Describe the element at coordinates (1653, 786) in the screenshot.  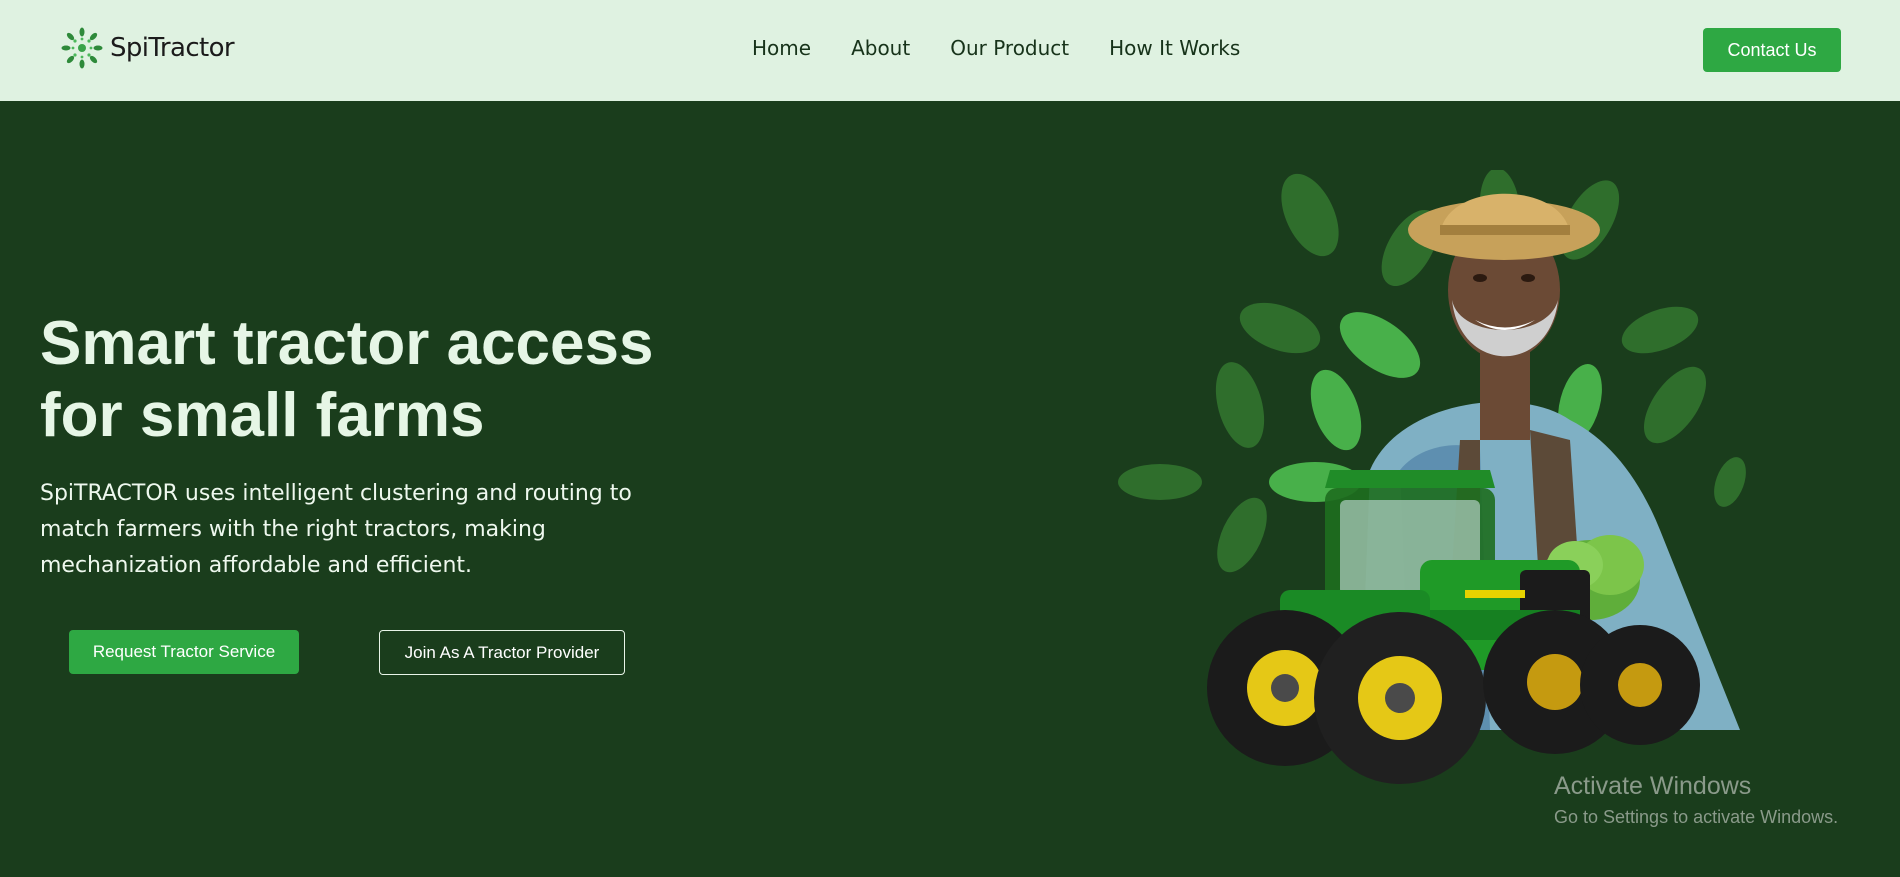
I see `watermark-title: Activate Windows` at that location.